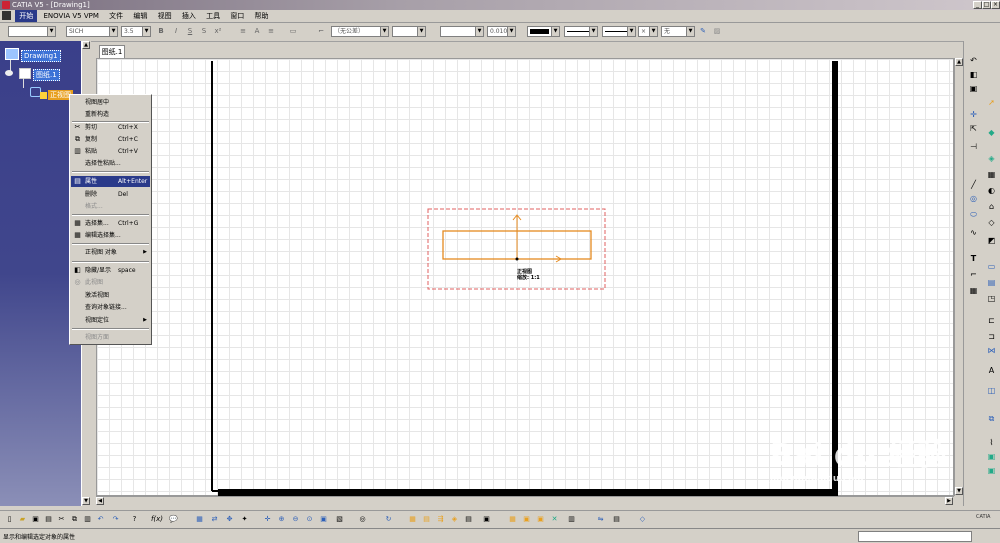 The image size is (1000, 543). What do you see at coordinates (501, 31) in the screenshot?
I see `precision-select: 0.010 ▼` at bounding box center [501, 31].